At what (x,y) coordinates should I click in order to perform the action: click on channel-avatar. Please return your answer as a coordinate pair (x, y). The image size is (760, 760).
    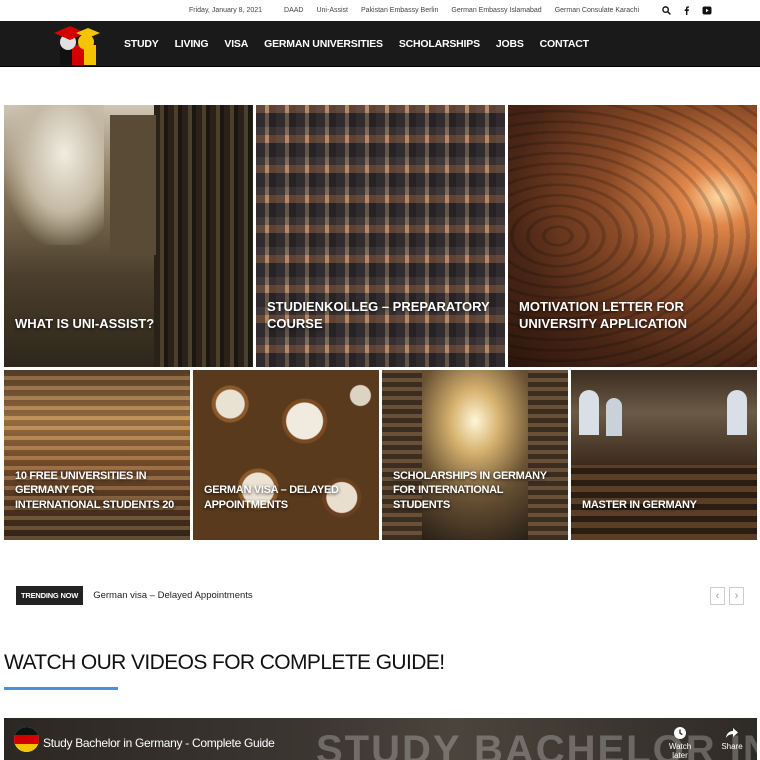
    Looking at the image, I should click on (26, 739).